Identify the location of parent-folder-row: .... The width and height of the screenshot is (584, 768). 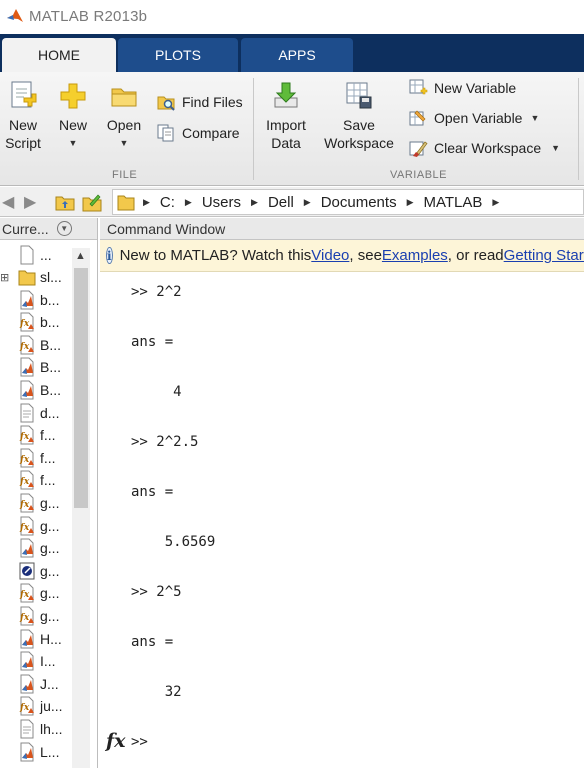
(35, 255).